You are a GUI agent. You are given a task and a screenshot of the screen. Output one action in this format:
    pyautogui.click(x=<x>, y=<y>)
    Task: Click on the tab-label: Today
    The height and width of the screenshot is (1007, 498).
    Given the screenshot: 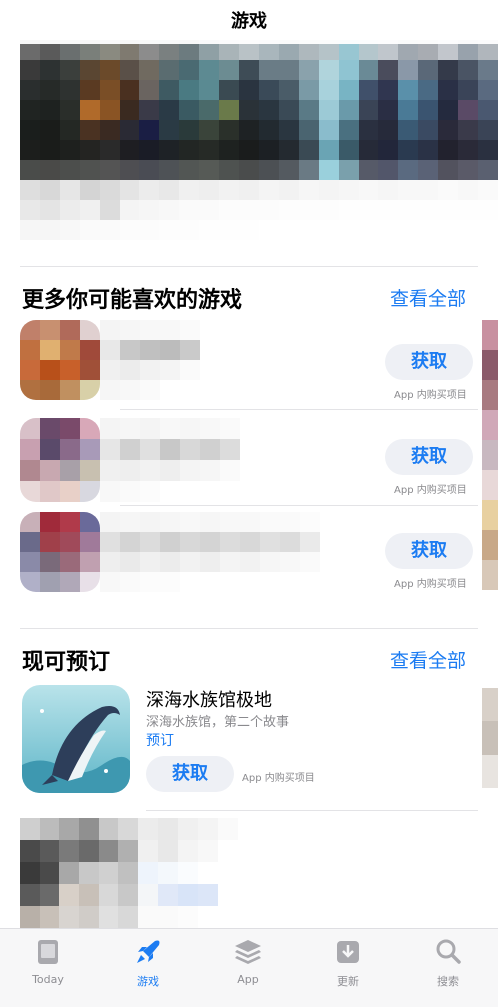 What is the action you would take?
    pyautogui.click(x=48, y=979)
    